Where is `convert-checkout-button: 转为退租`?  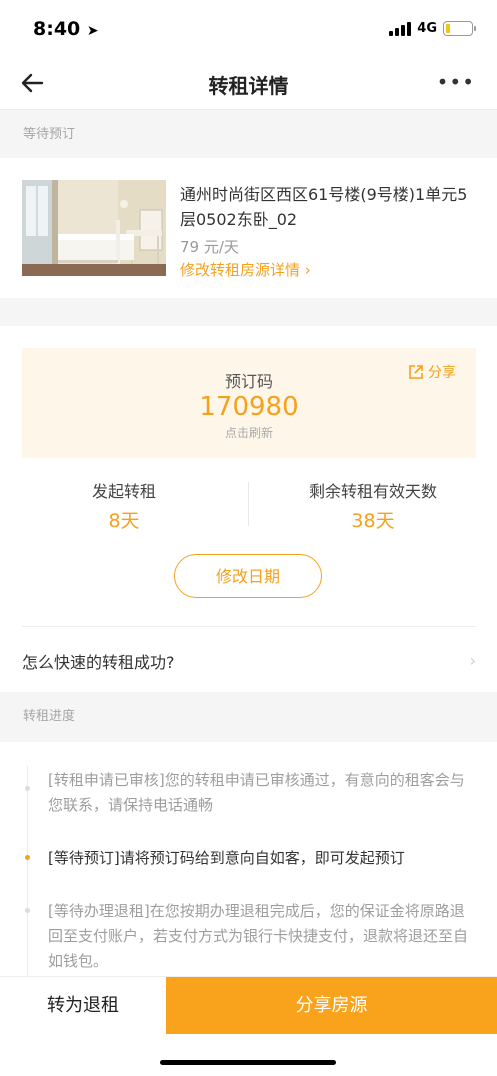 convert-checkout-button: 转为退租 is located at coordinates (83, 1006).